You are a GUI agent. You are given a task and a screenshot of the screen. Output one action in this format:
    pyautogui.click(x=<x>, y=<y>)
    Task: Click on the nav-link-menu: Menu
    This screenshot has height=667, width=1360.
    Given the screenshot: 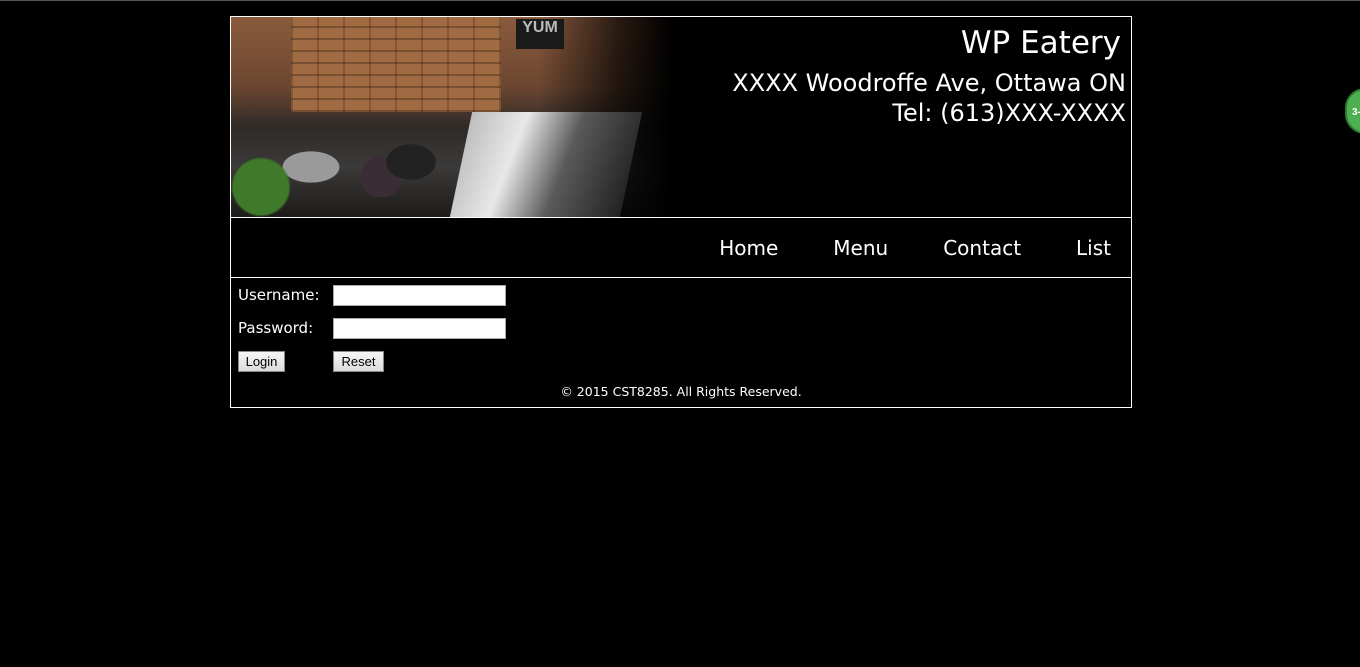 What is the action you would take?
    pyautogui.click(x=860, y=248)
    